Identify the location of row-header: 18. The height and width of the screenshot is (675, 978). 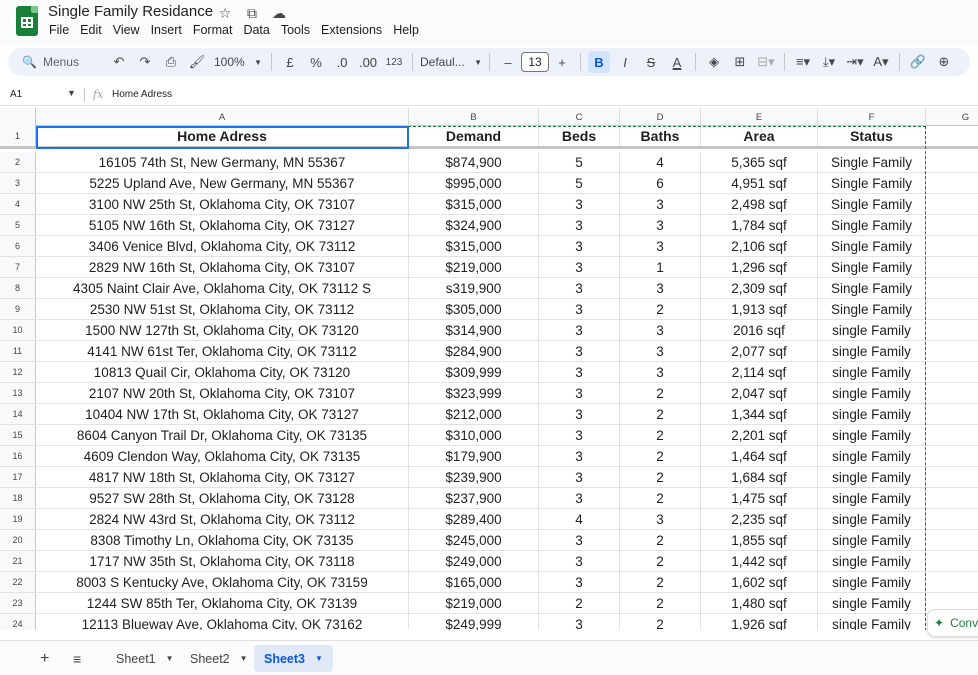
(18, 498).